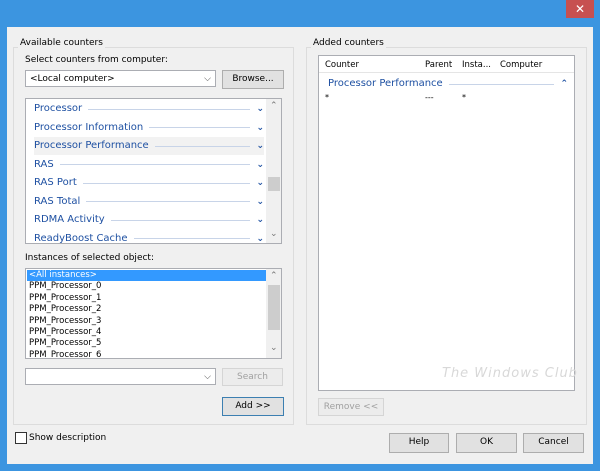 The image size is (600, 471). Describe the element at coordinates (553, 443) in the screenshot. I see `cancel-button: Cancel` at that location.